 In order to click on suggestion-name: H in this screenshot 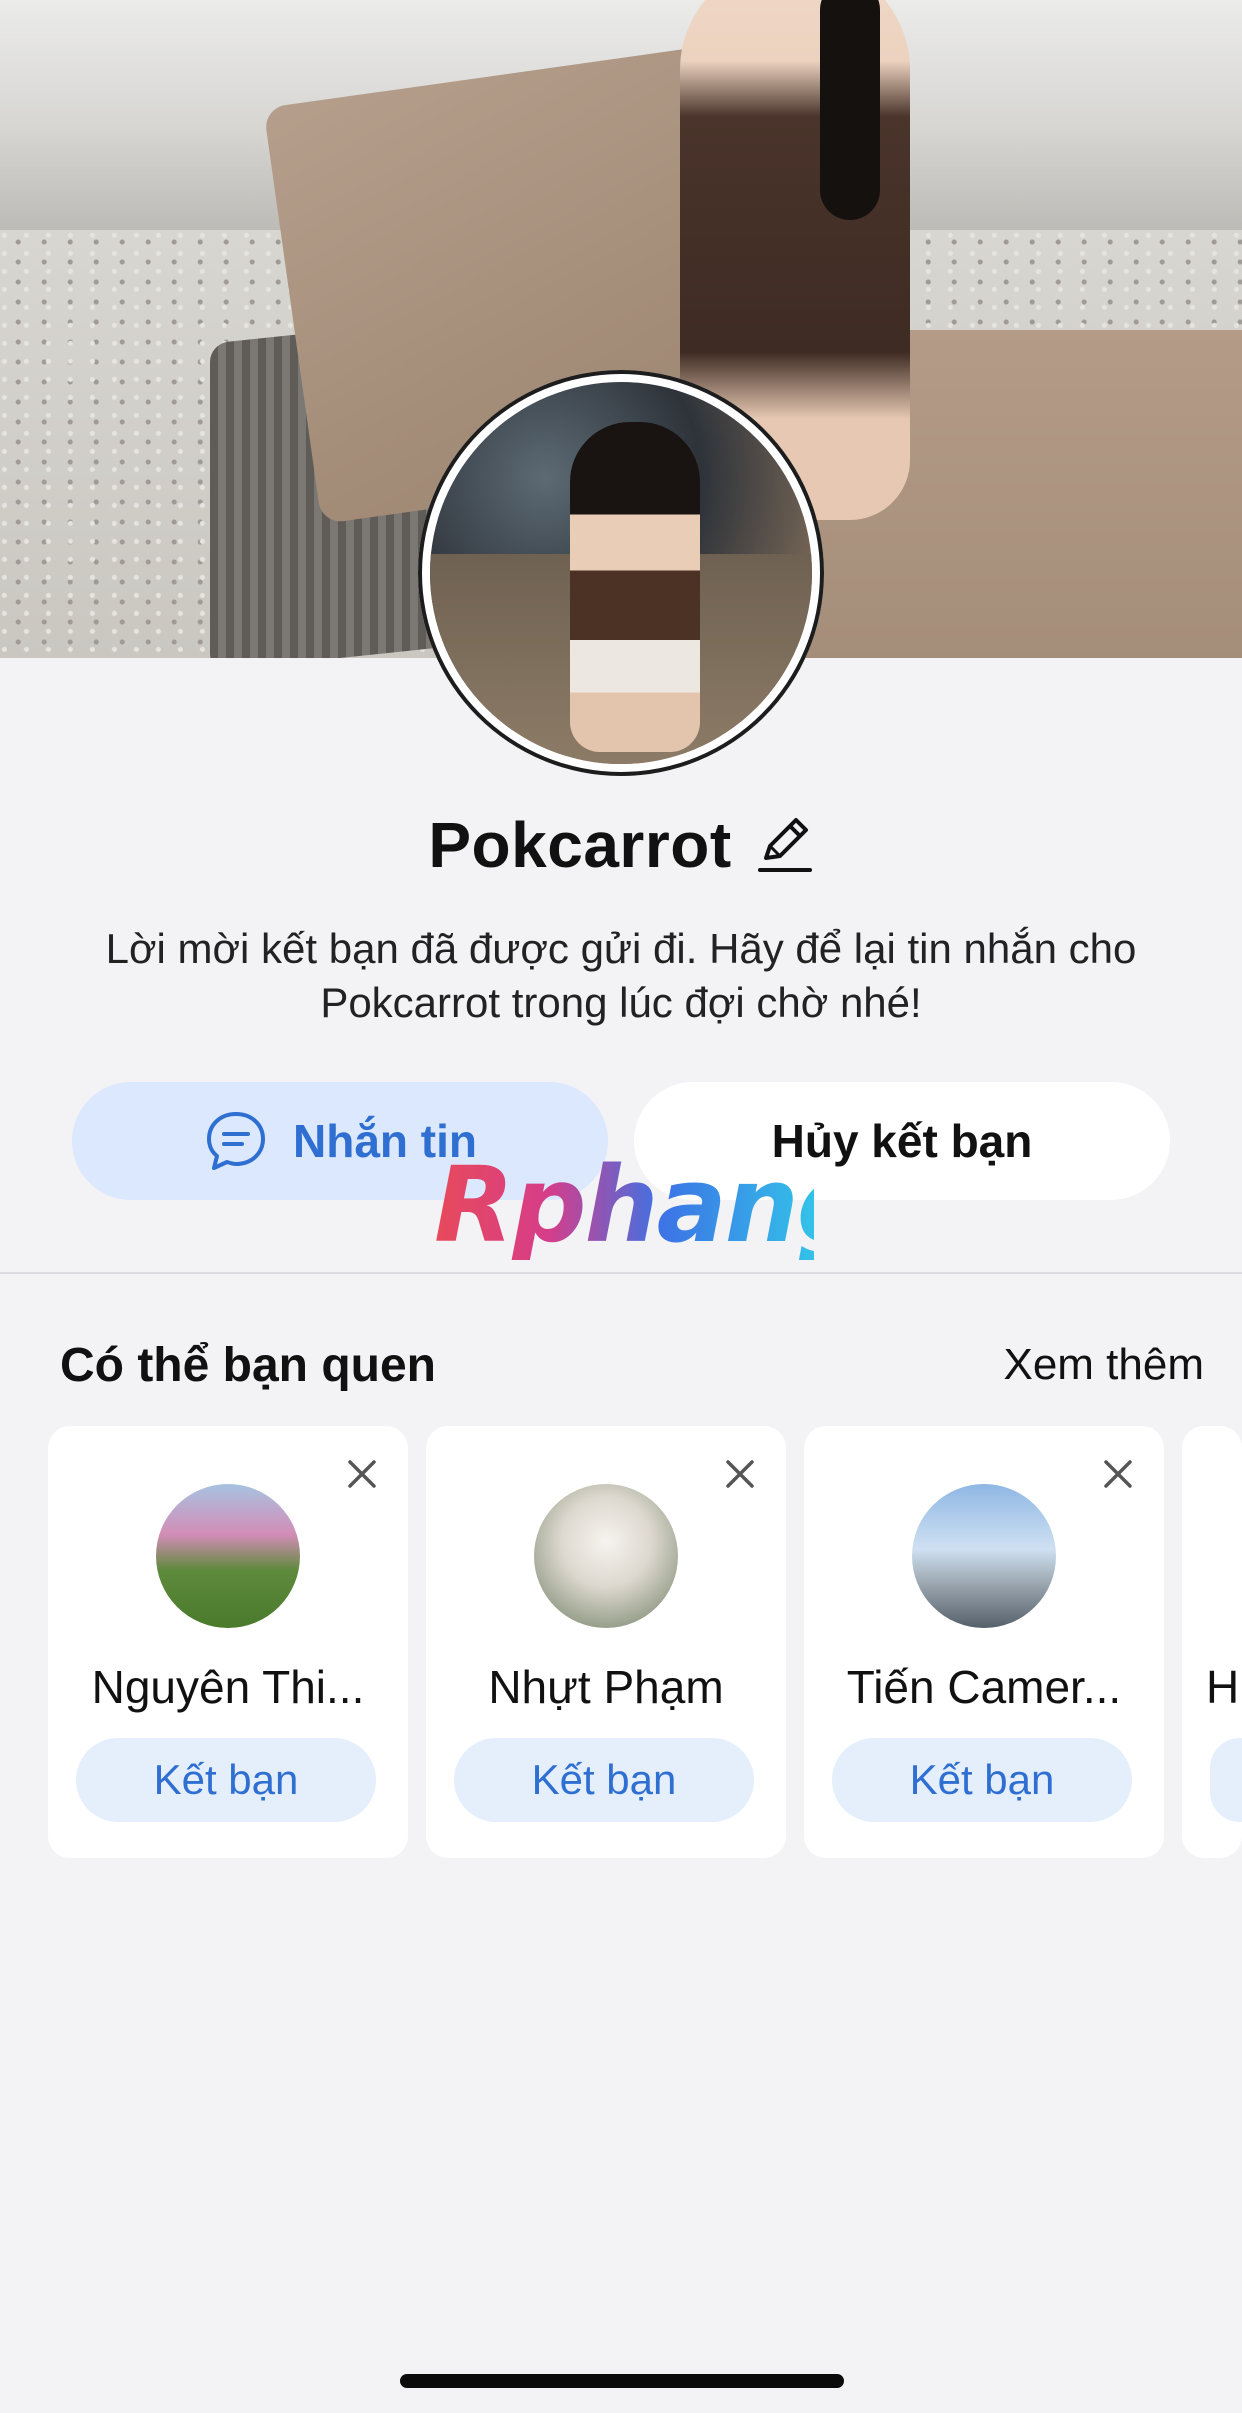, I will do `click(1224, 1687)`.